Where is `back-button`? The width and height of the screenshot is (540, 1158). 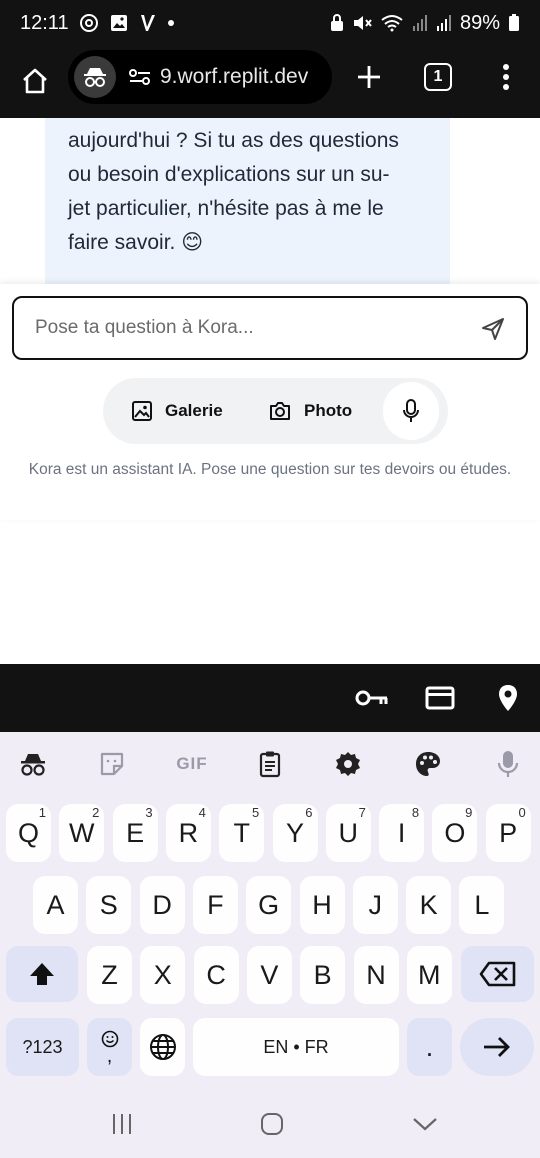
back-button is located at coordinates (425, 1124).